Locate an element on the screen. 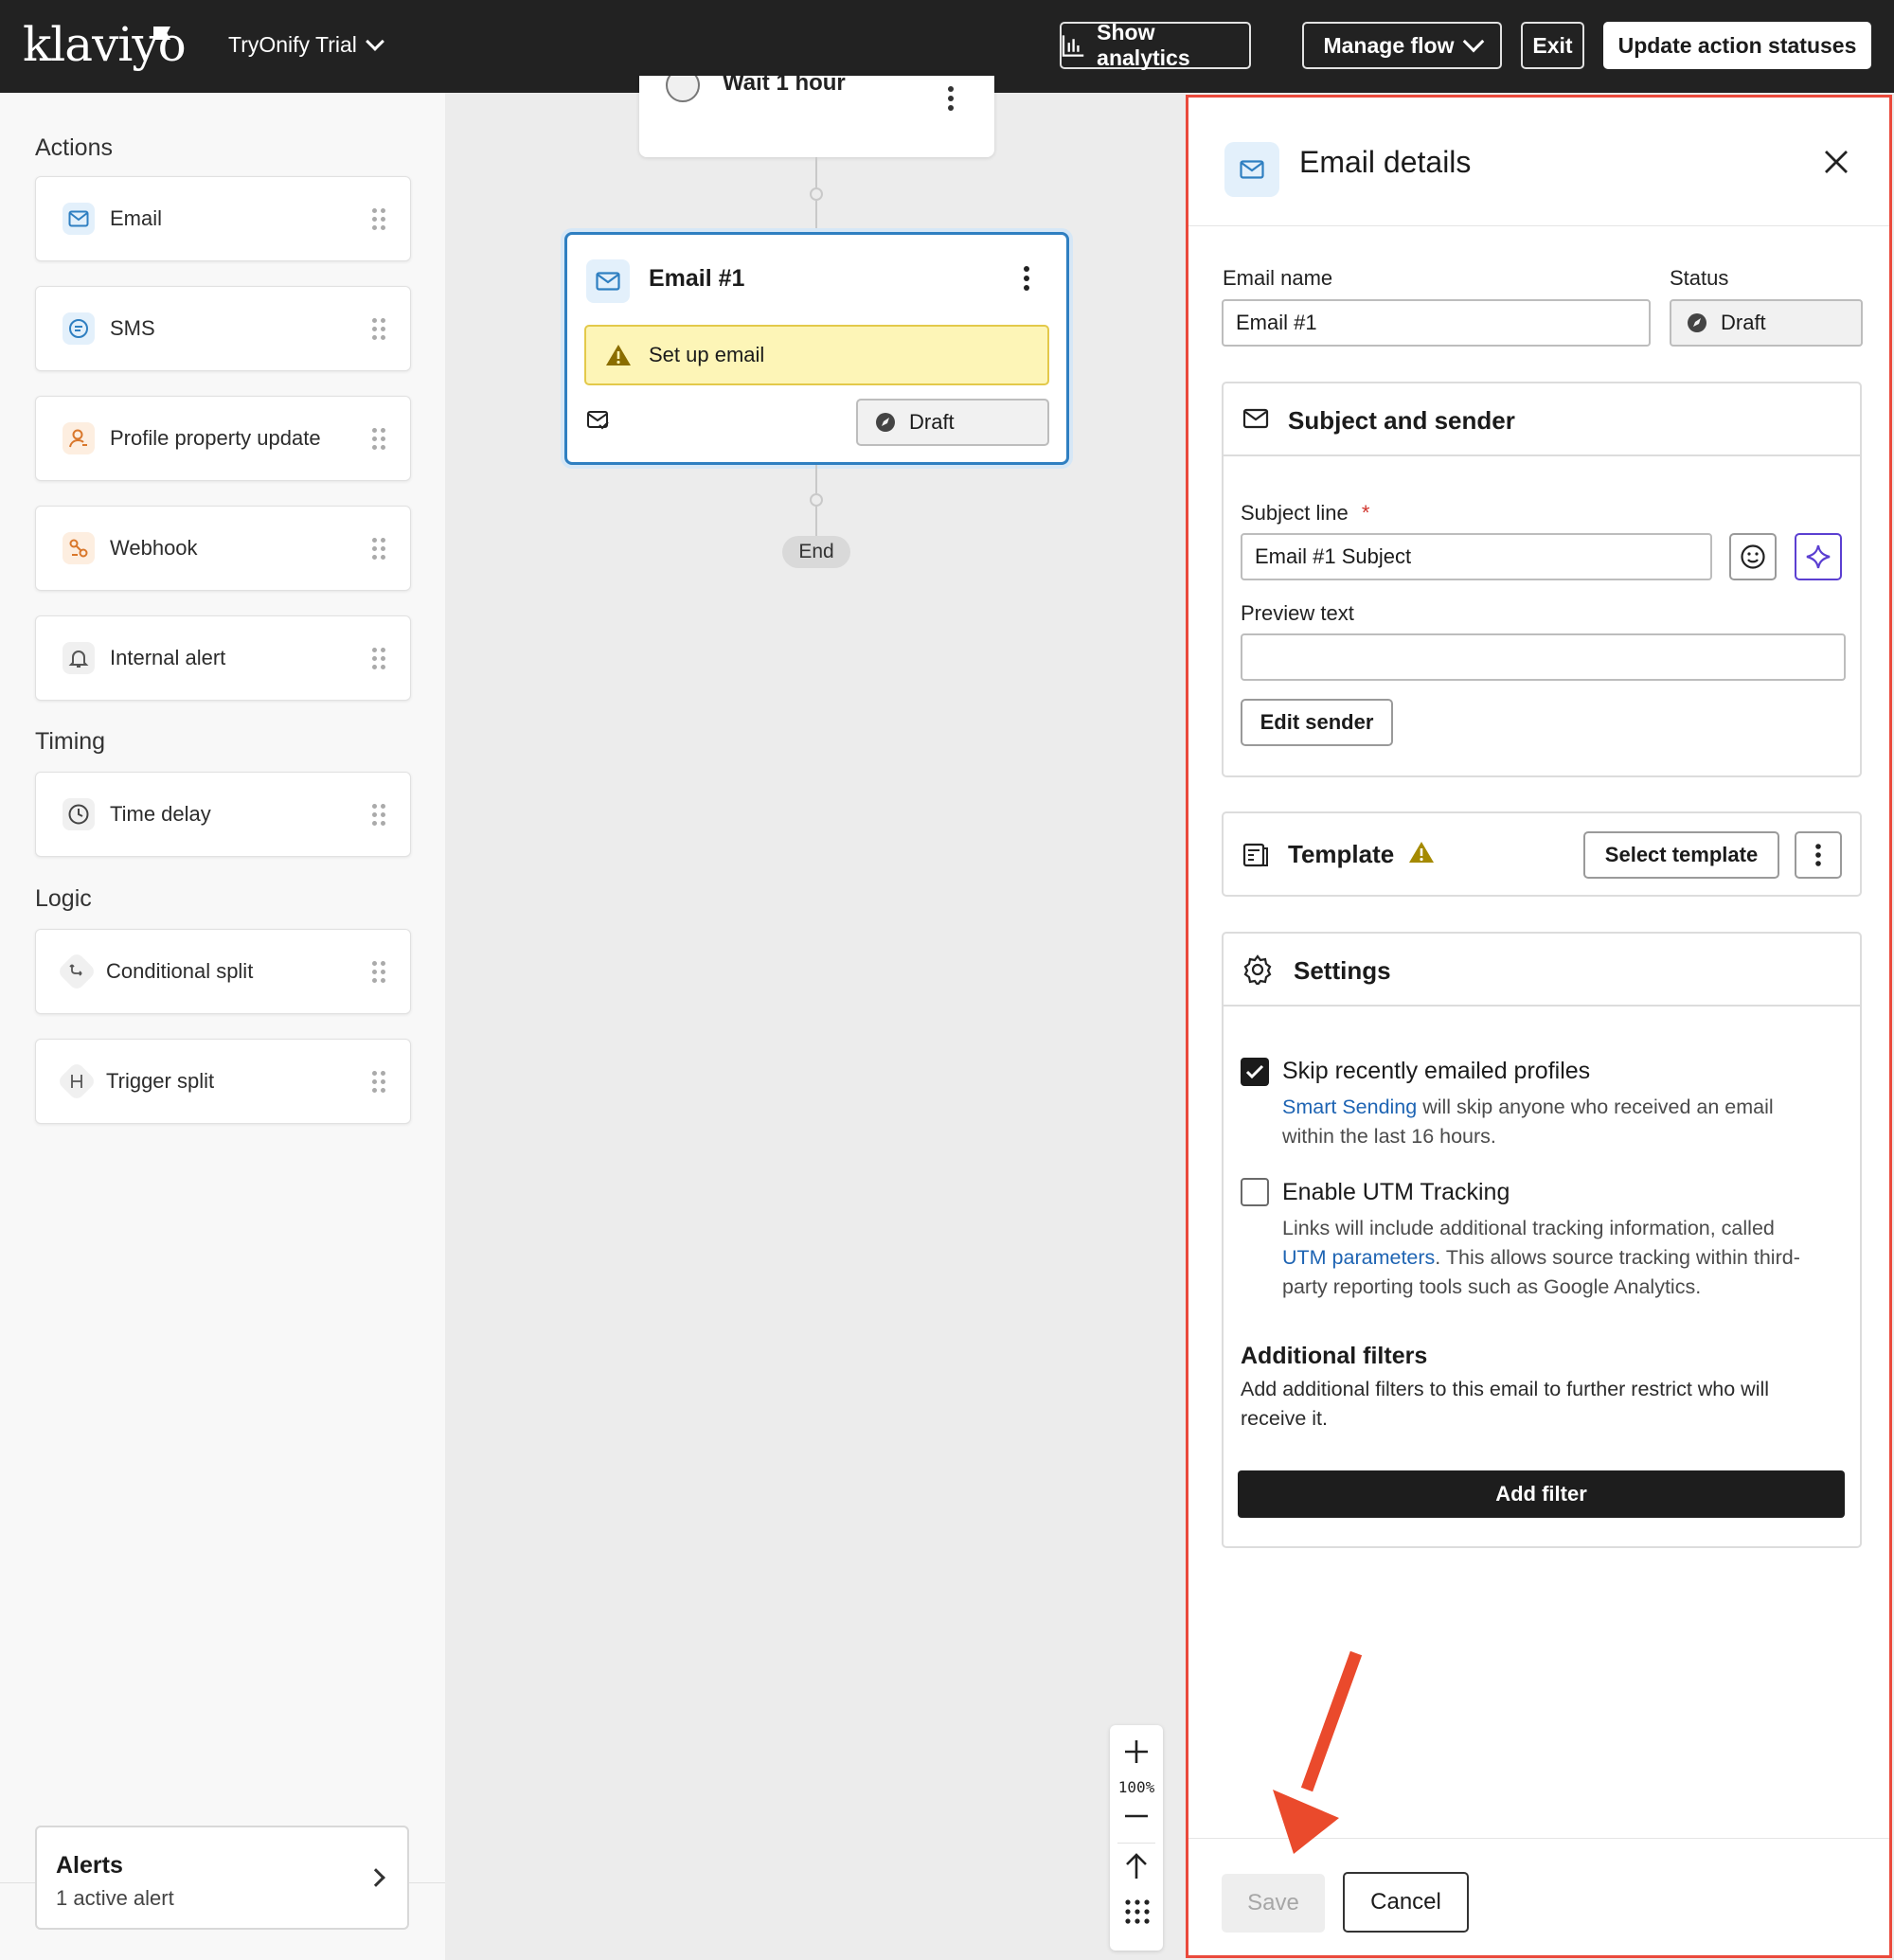 The height and width of the screenshot is (1960, 1894). exit-button: Exit is located at coordinates (1552, 45).